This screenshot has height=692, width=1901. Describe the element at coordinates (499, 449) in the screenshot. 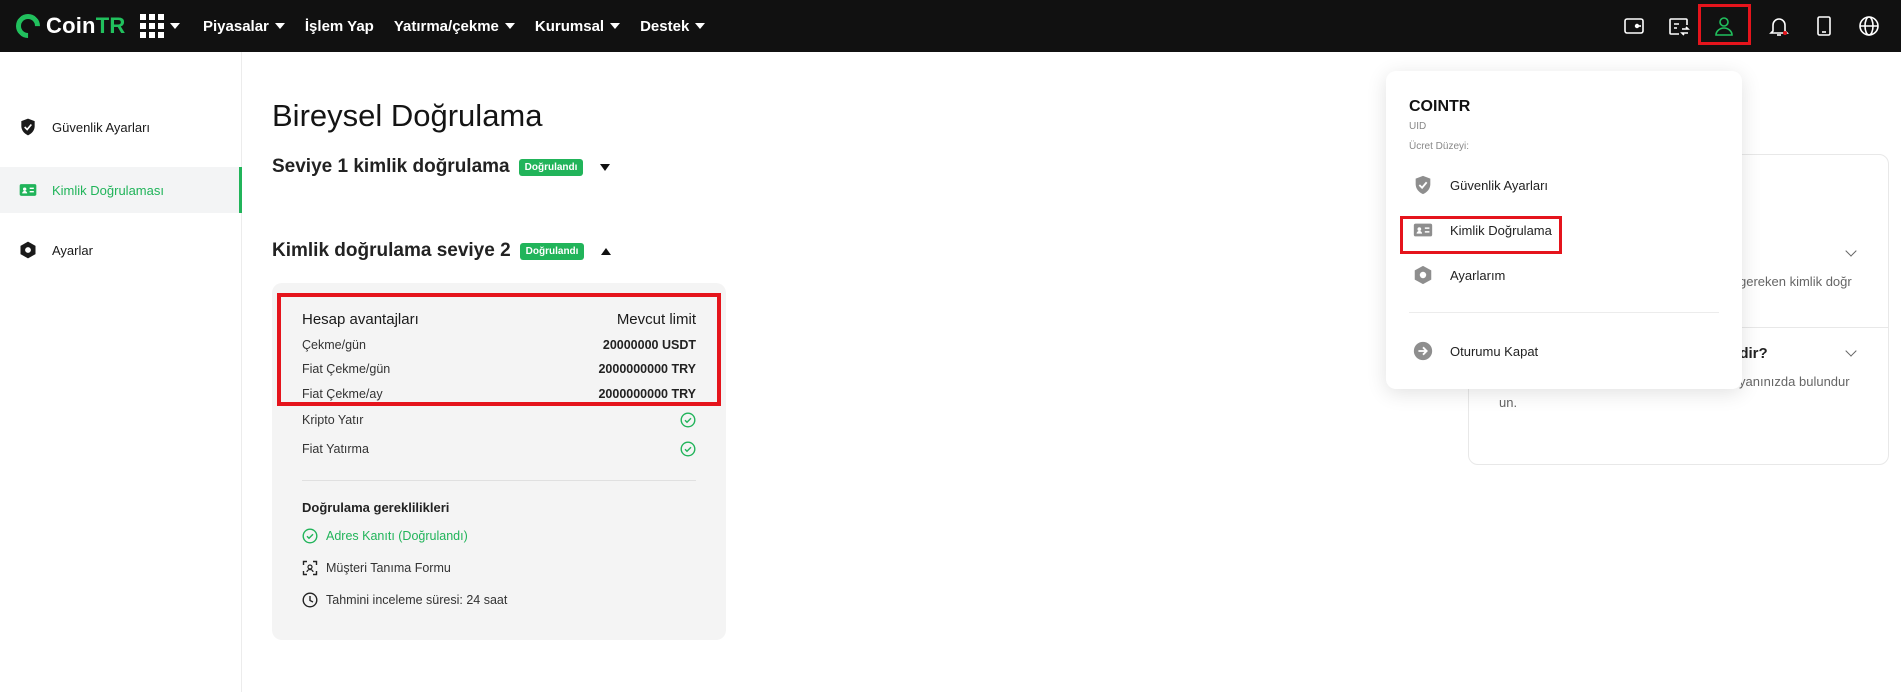

I see `feature-row: Fiat Yatırma` at that location.